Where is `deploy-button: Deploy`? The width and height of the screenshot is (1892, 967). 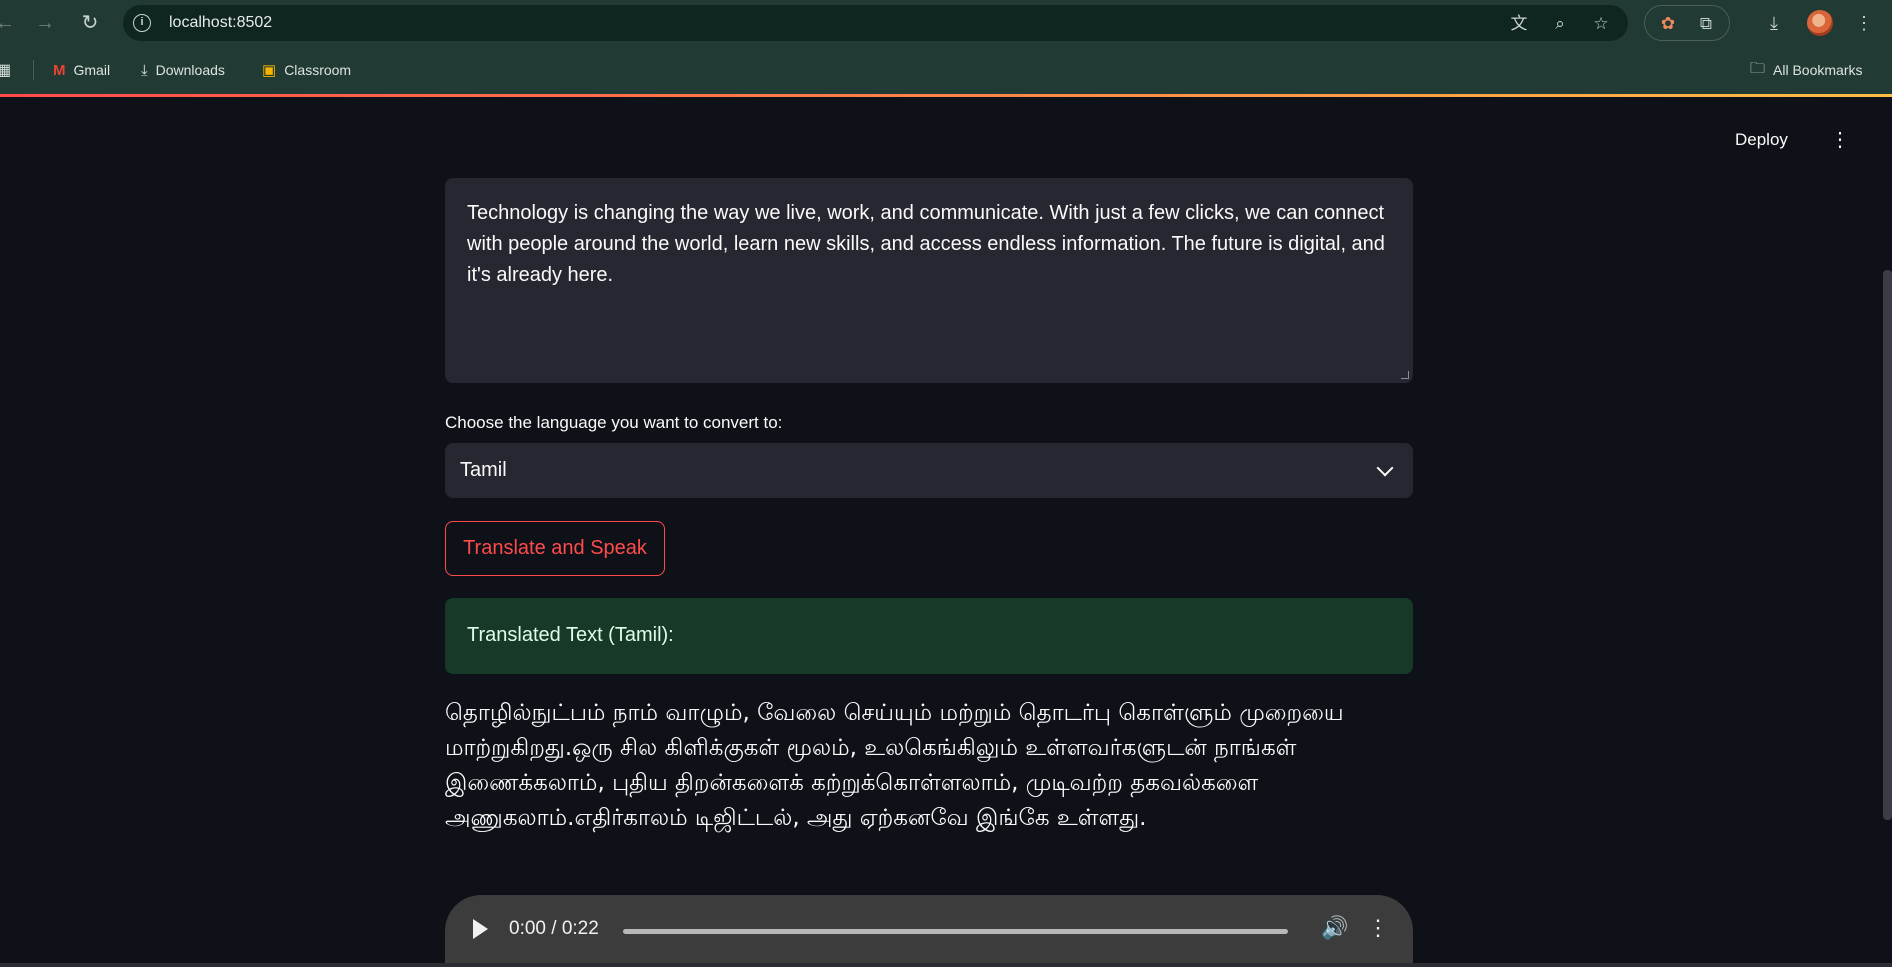 deploy-button: Deploy is located at coordinates (1761, 140).